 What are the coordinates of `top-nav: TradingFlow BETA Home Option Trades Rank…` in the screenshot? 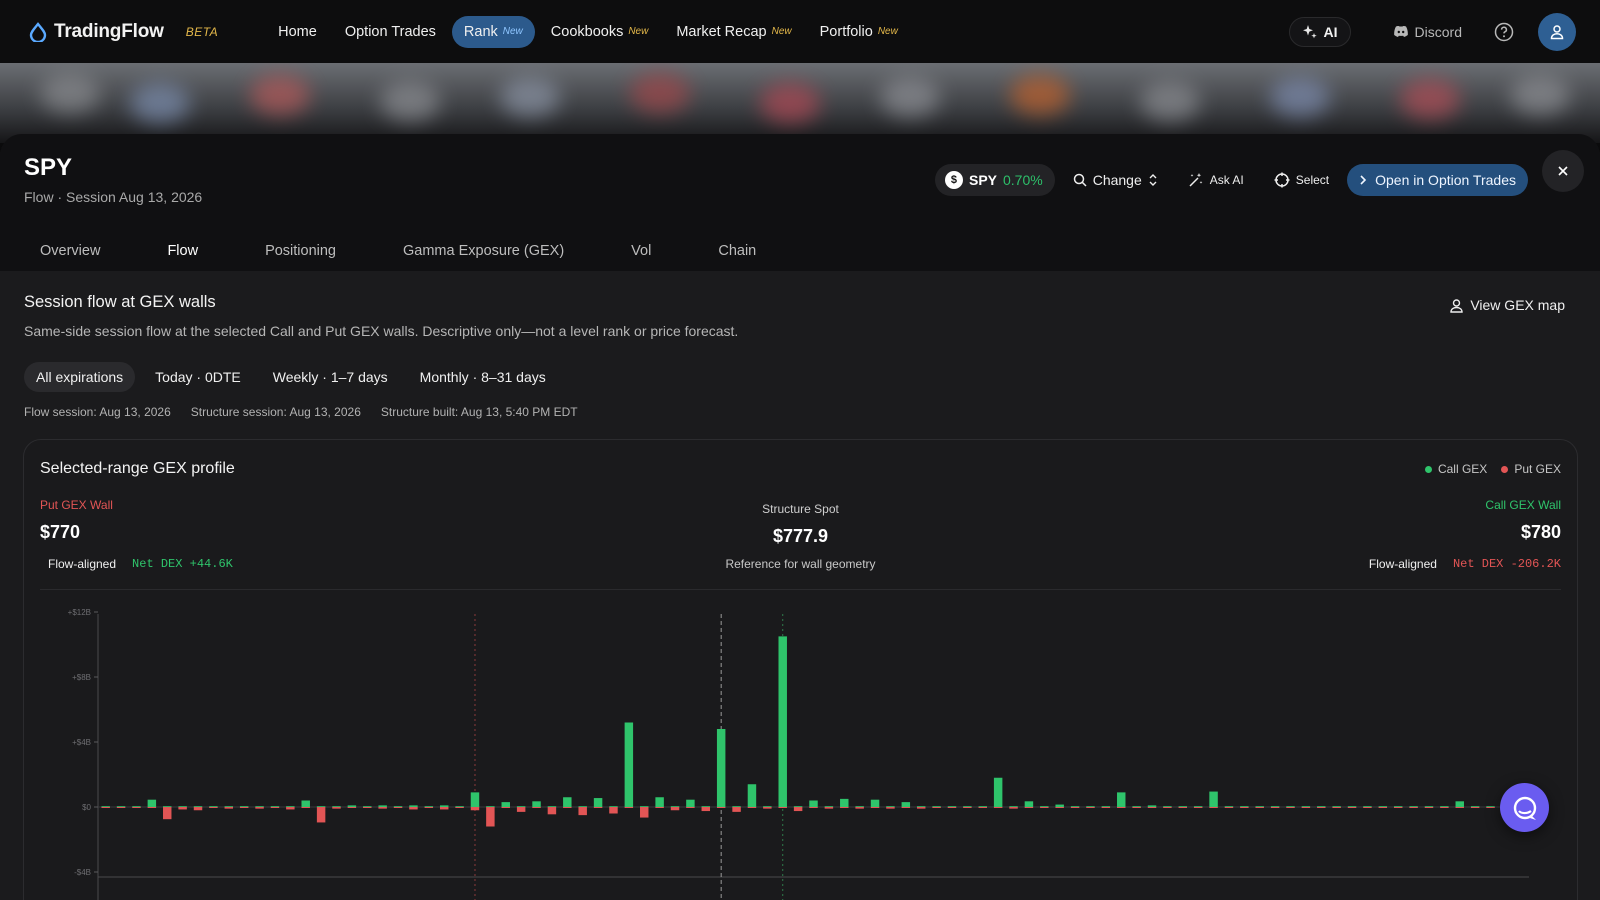 It's located at (800, 31).